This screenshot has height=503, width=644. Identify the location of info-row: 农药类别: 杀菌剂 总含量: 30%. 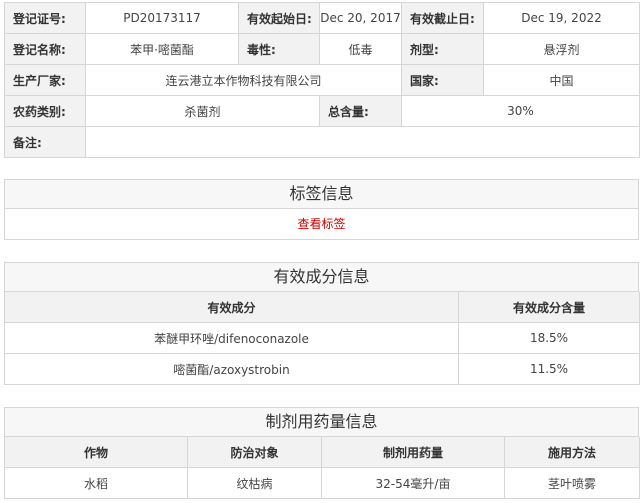
(322, 111).